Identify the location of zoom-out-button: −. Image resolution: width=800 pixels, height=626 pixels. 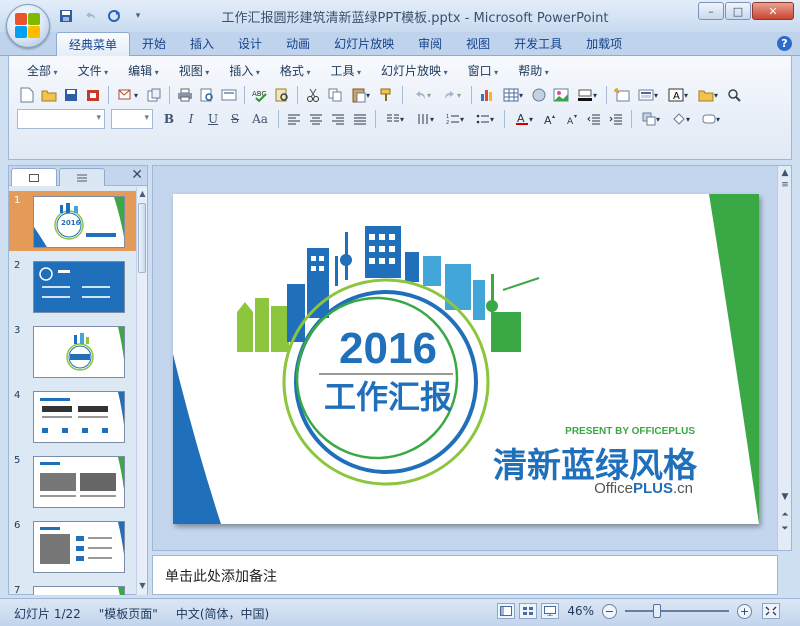
(609, 611).